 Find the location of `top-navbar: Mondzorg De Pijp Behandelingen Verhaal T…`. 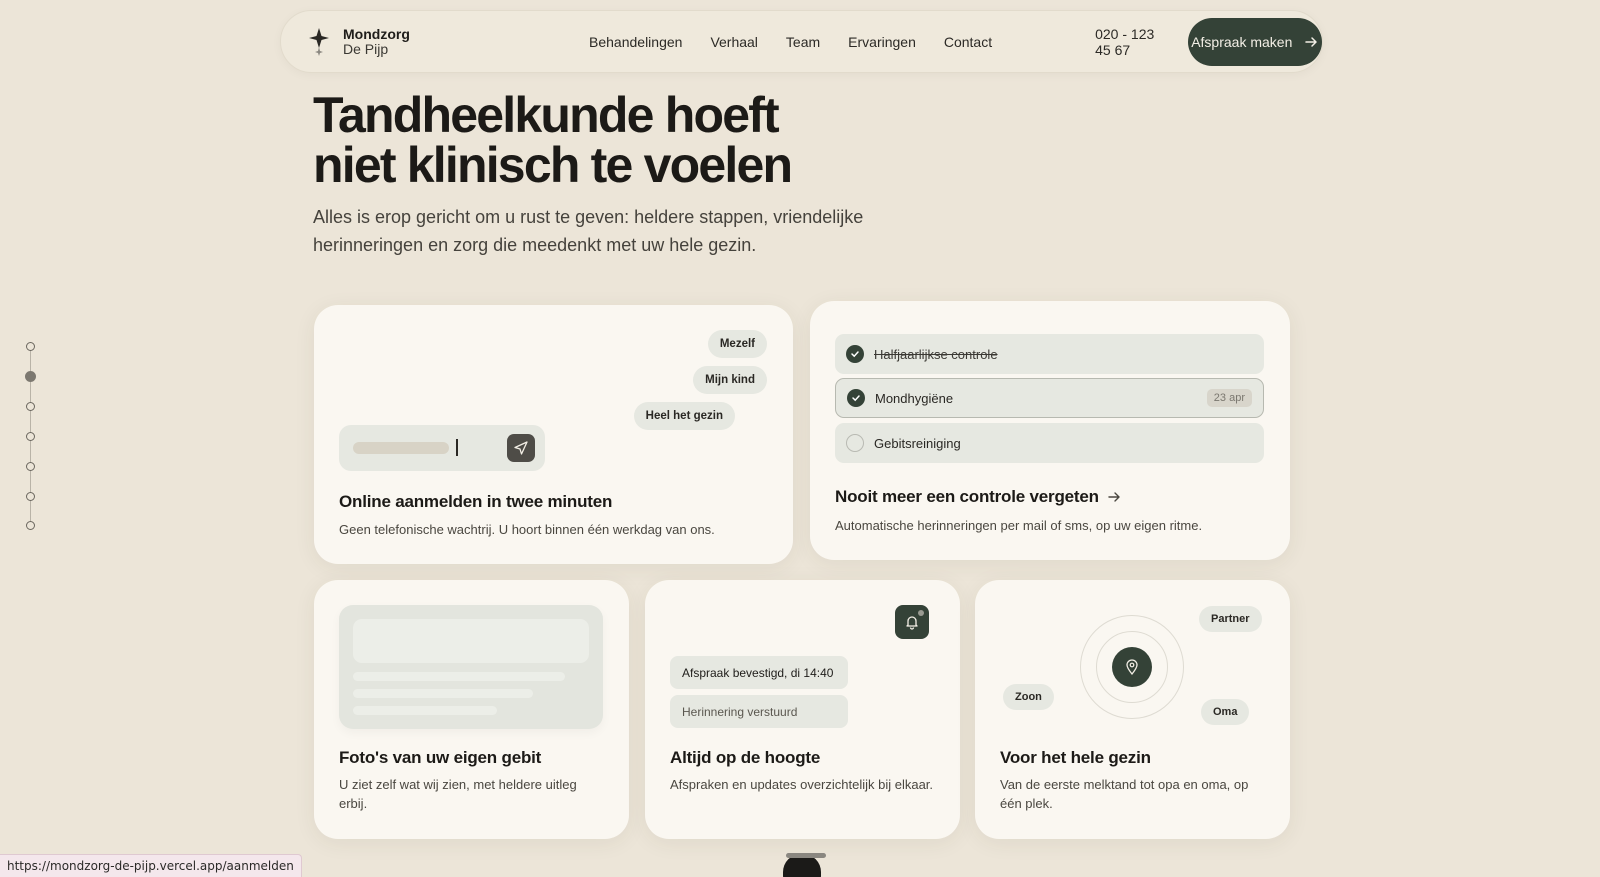

top-navbar: Mondzorg De Pijp Behandelingen Verhaal T… is located at coordinates (801, 41).